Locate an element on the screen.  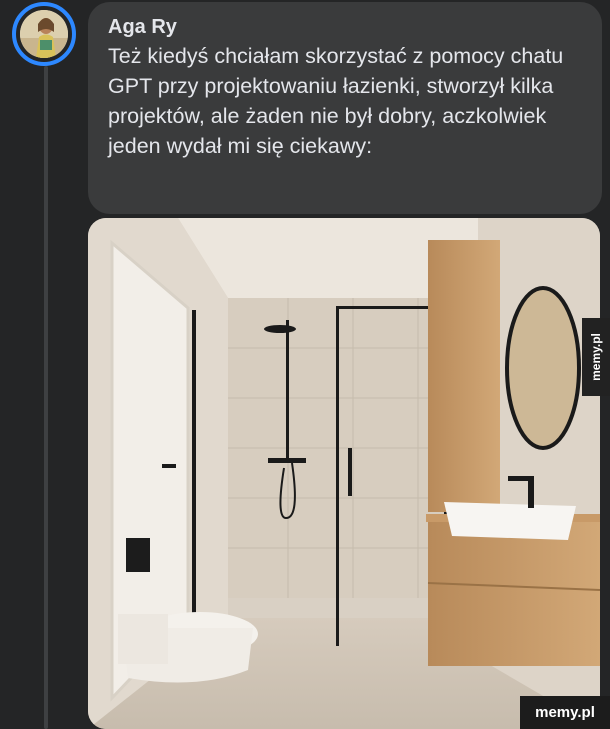
watermark-side: memy.pl is located at coordinates (596, 357).